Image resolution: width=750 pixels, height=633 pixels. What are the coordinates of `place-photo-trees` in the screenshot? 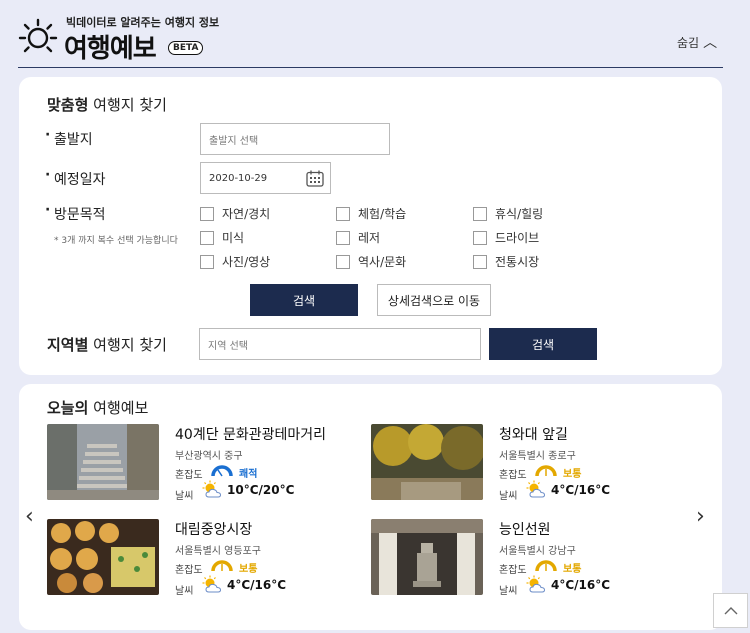 It's located at (427, 462).